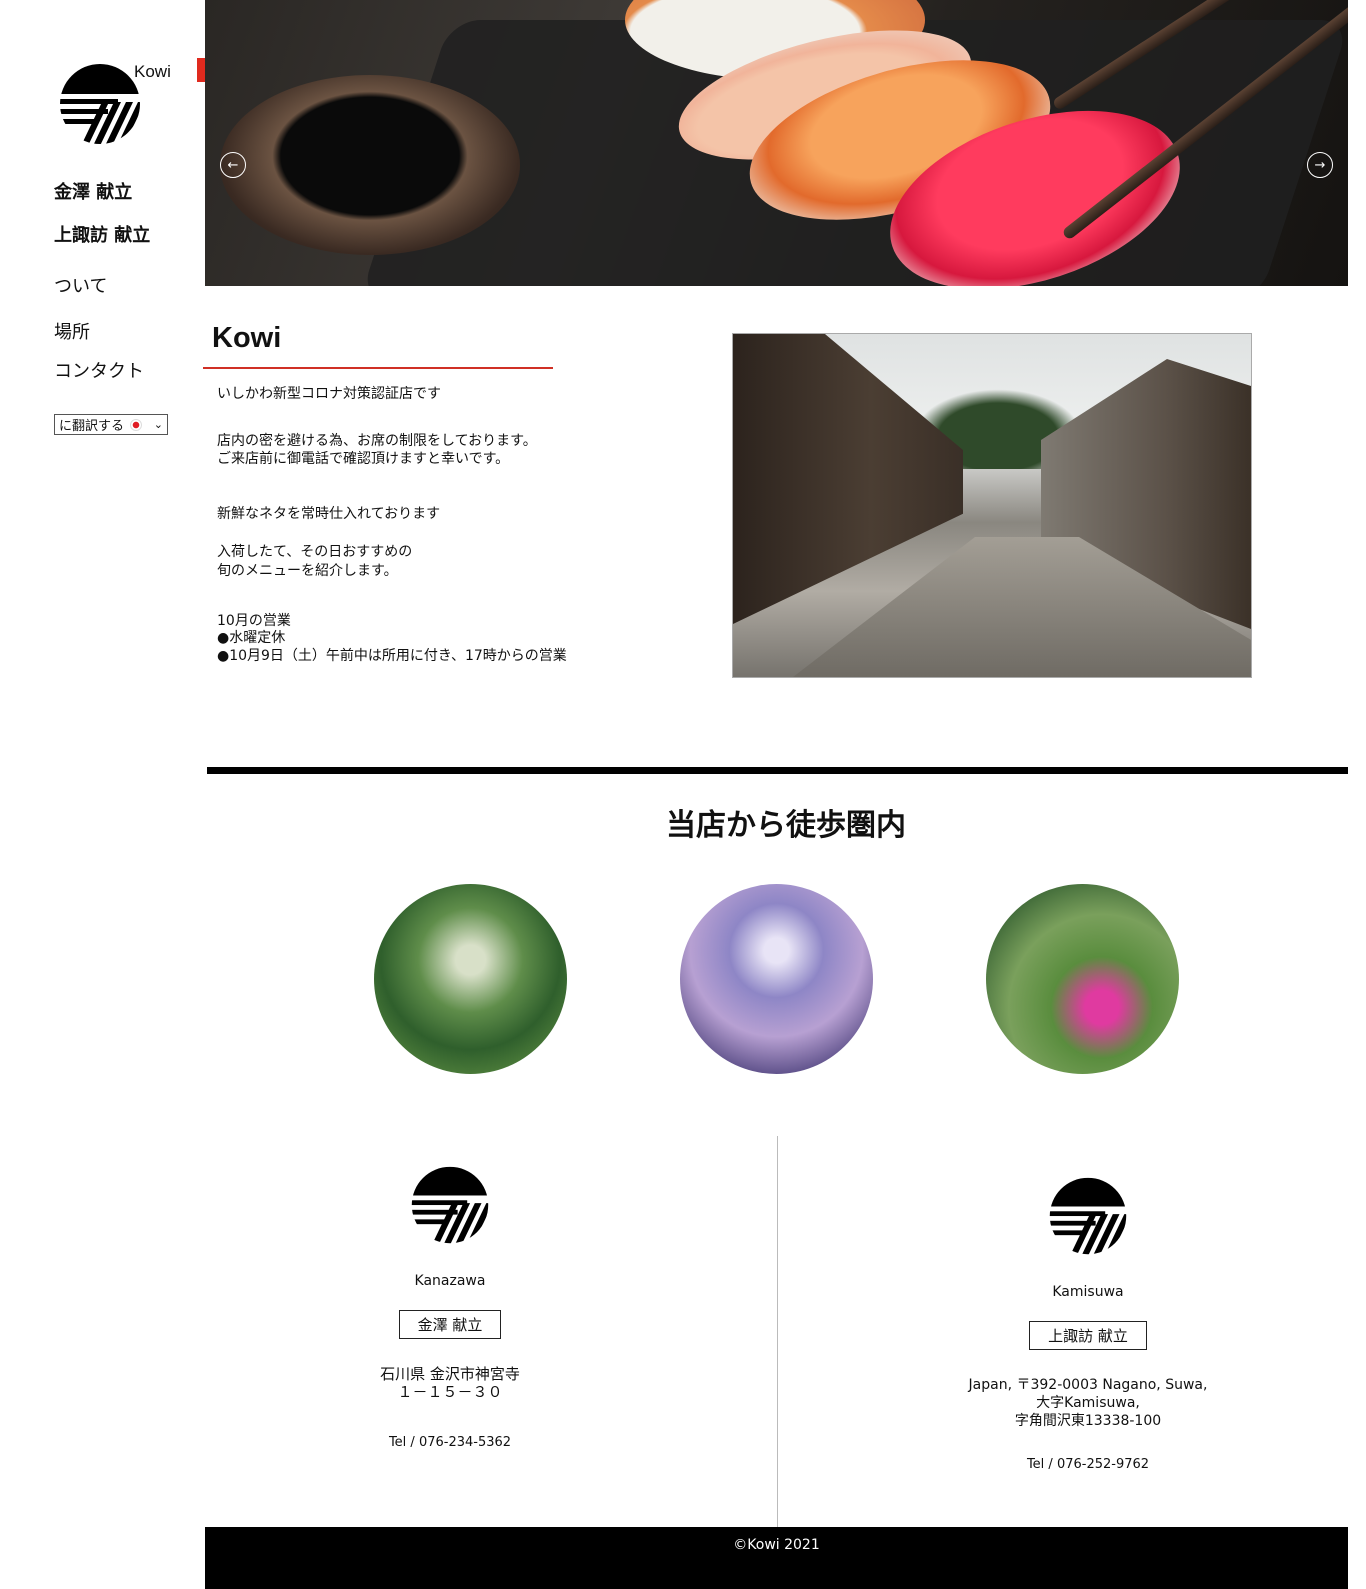  Describe the element at coordinates (1088, 1335) in the screenshot. I see `kamisuwa-menu-button: 上諏訪 献立` at that location.